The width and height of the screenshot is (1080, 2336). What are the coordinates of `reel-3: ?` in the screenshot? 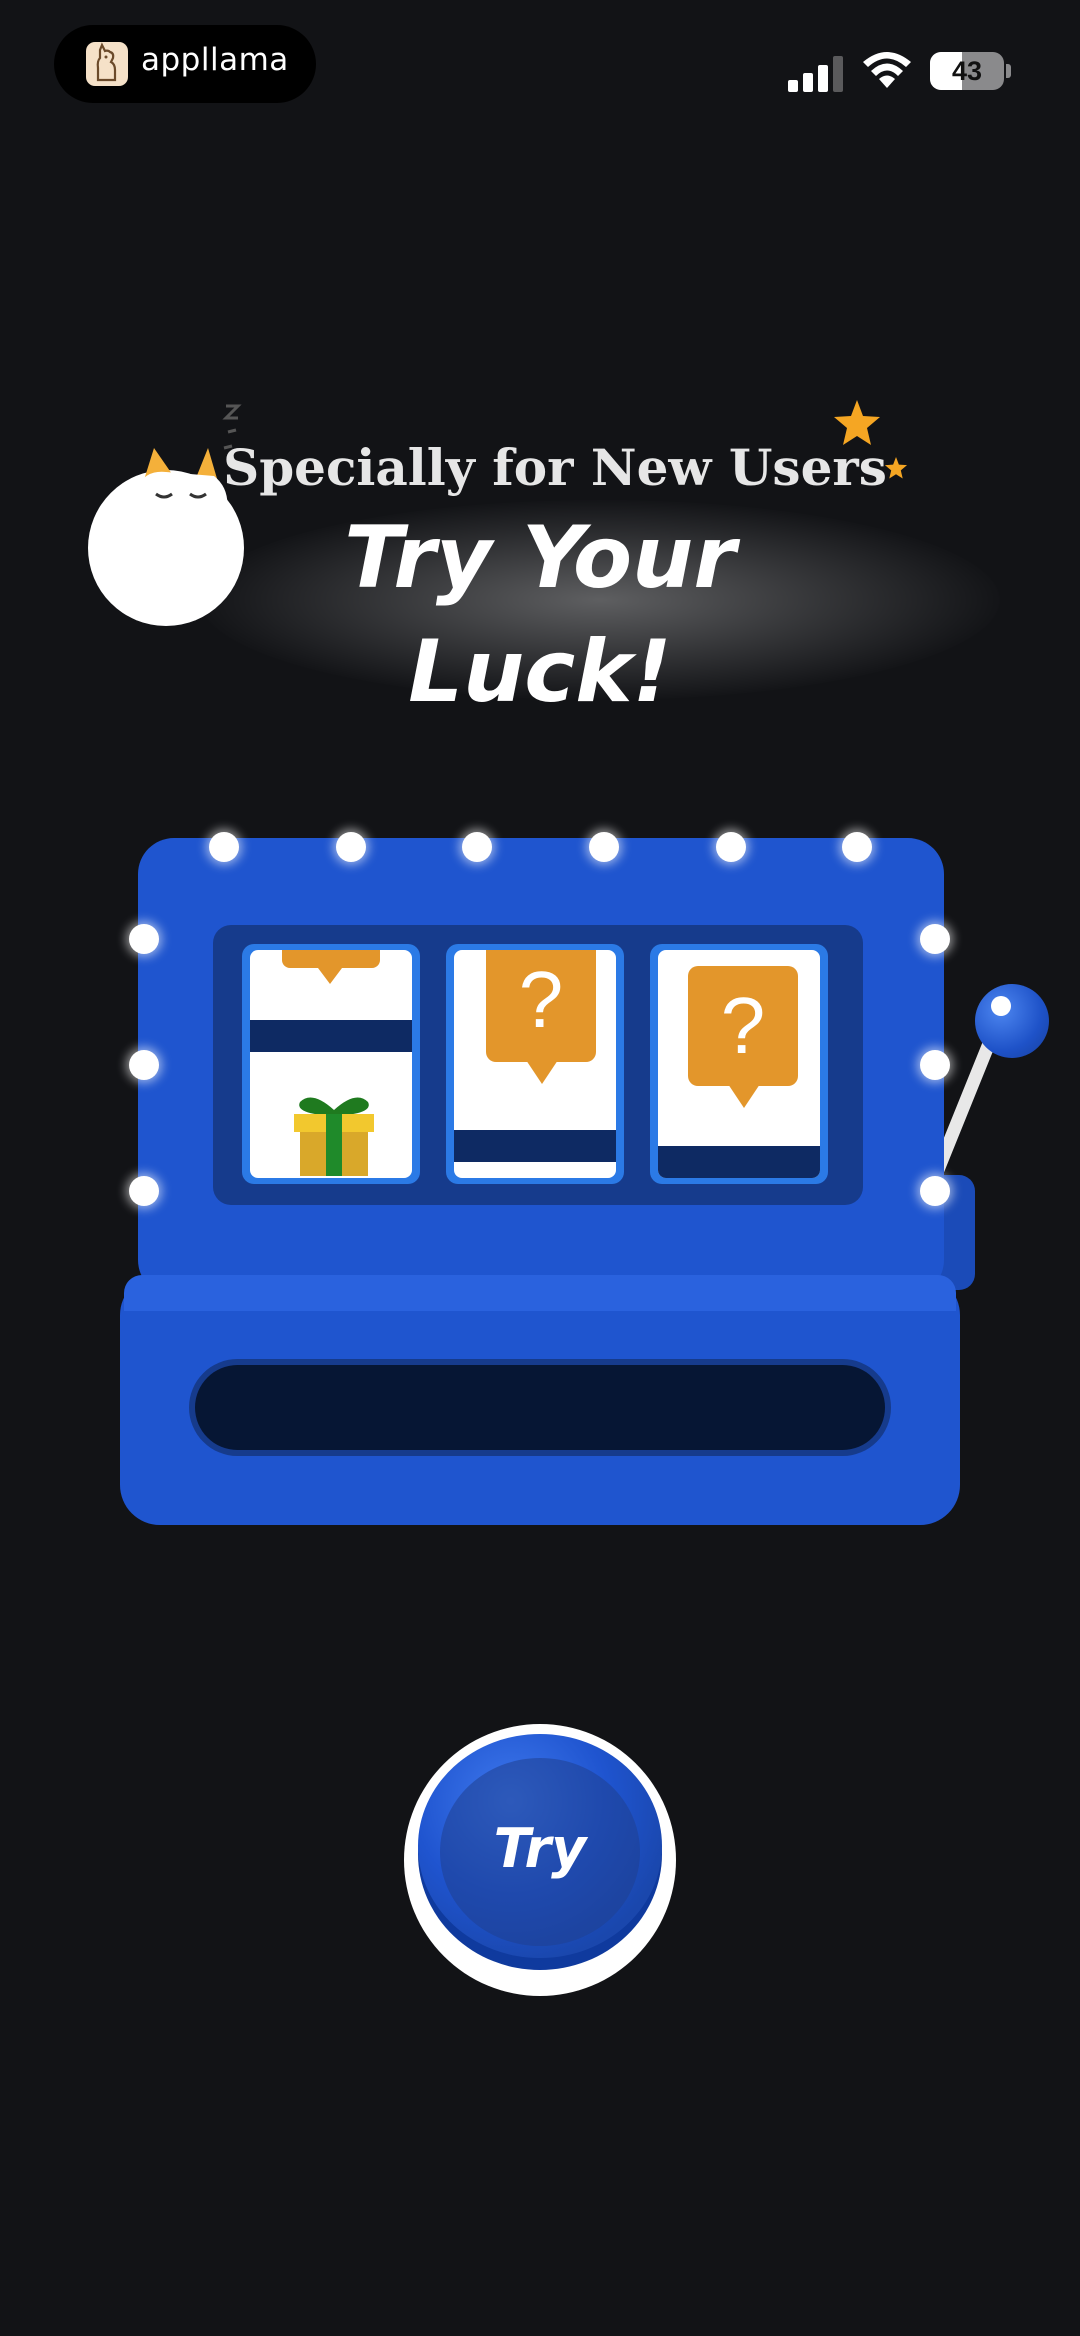 It's located at (739, 1064).